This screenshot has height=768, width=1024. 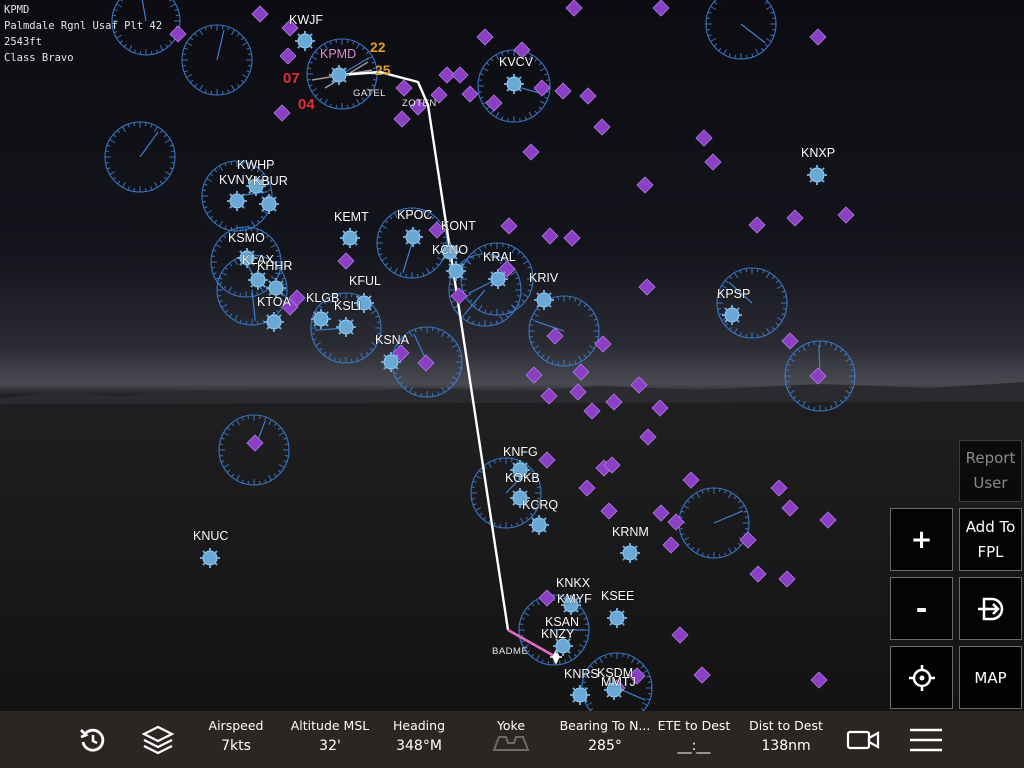 What do you see at coordinates (338, 54) in the screenshot?
I see `airport-label: KPMD` at bounding box center [338, 54].